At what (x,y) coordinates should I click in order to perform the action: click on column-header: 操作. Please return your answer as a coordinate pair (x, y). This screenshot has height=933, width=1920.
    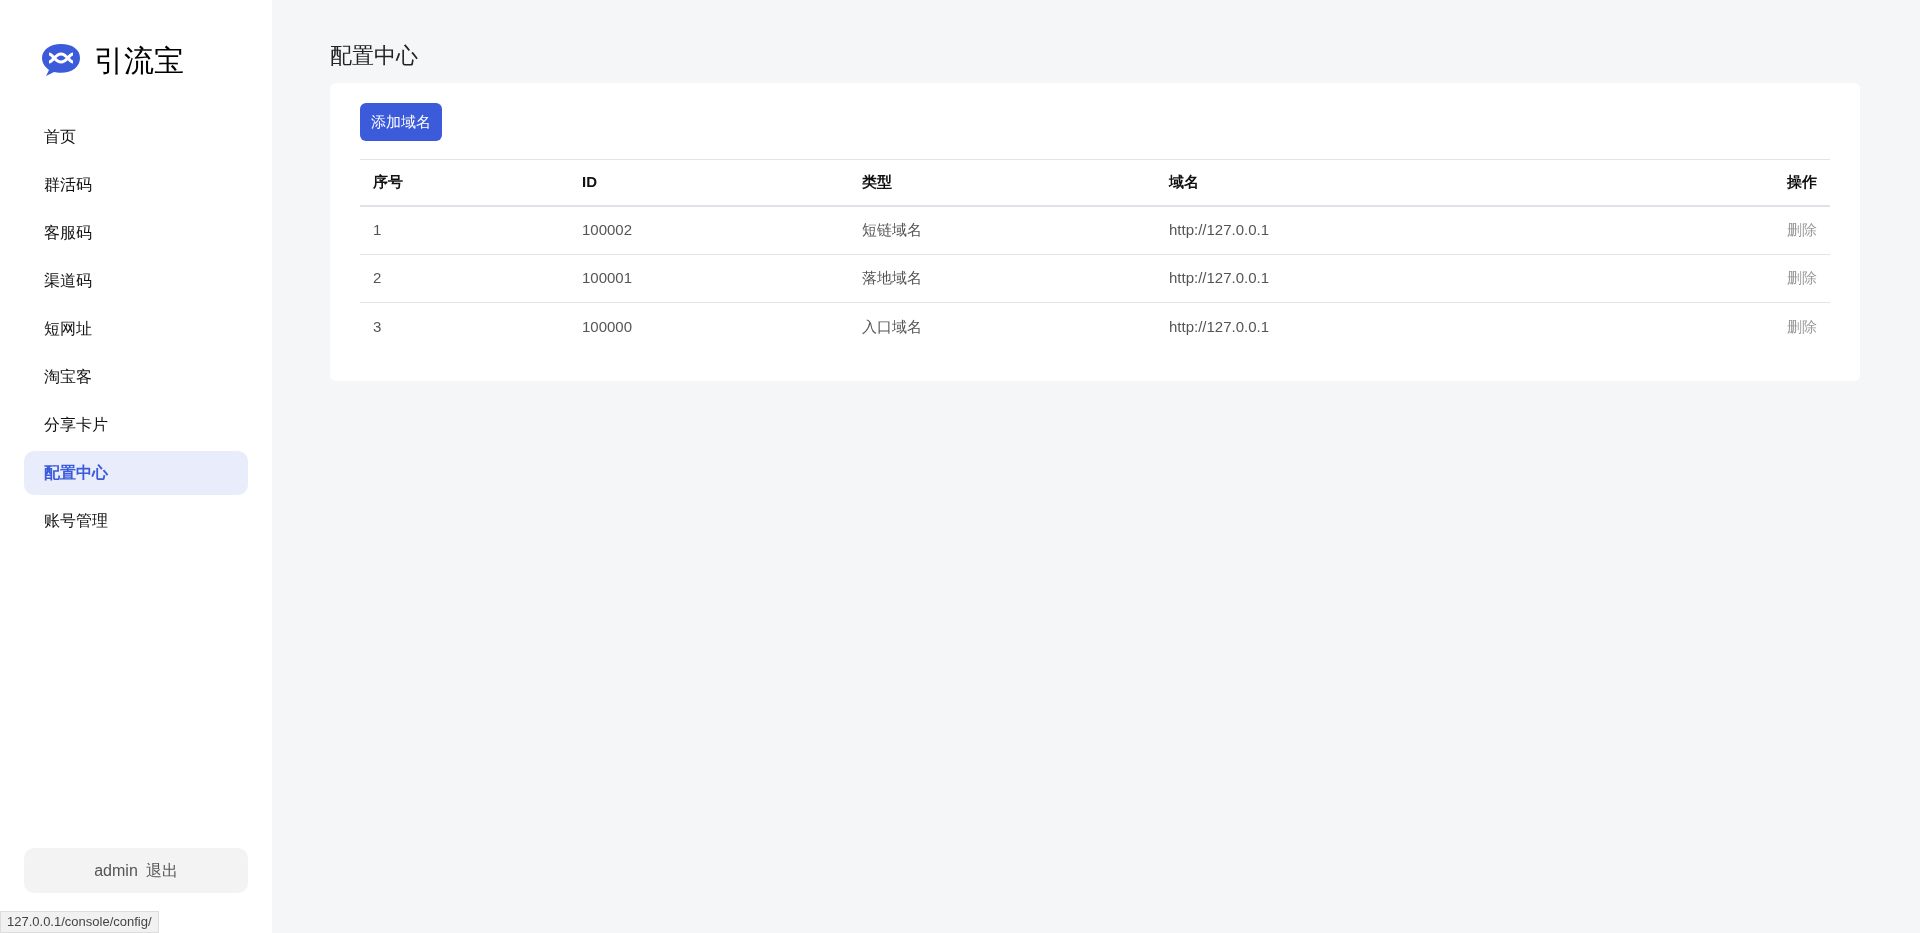
    Looking at the image, I should click on (1802, 182).